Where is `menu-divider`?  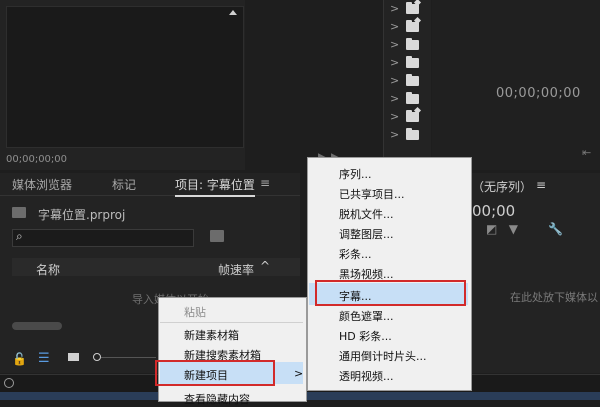 menu-divider is located at coordinates (231, 322).